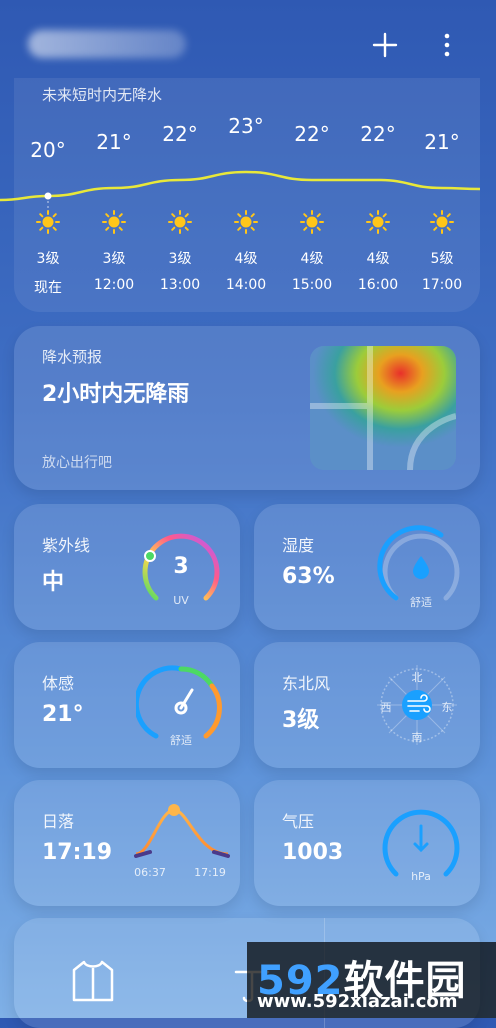 The height and width of the screenshot is (1028, 496). Describe the element at coordinates (371, 980) in the screenshot. I see `site-watermark: 592软件园 www.592xiazai.com` at that location.